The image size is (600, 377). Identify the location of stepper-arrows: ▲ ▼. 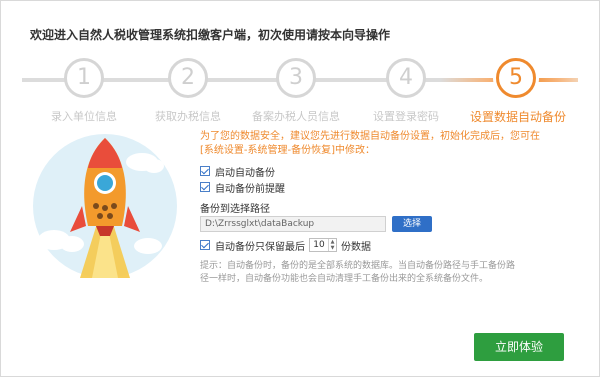
(332, 245).